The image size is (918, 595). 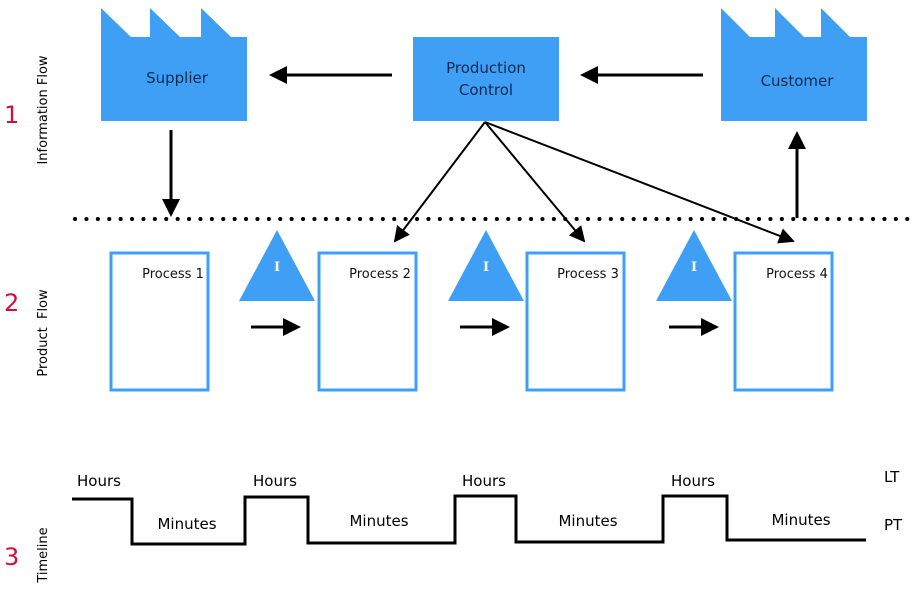 I want to click on section-number-1: 1, so click(x=11, y=115).